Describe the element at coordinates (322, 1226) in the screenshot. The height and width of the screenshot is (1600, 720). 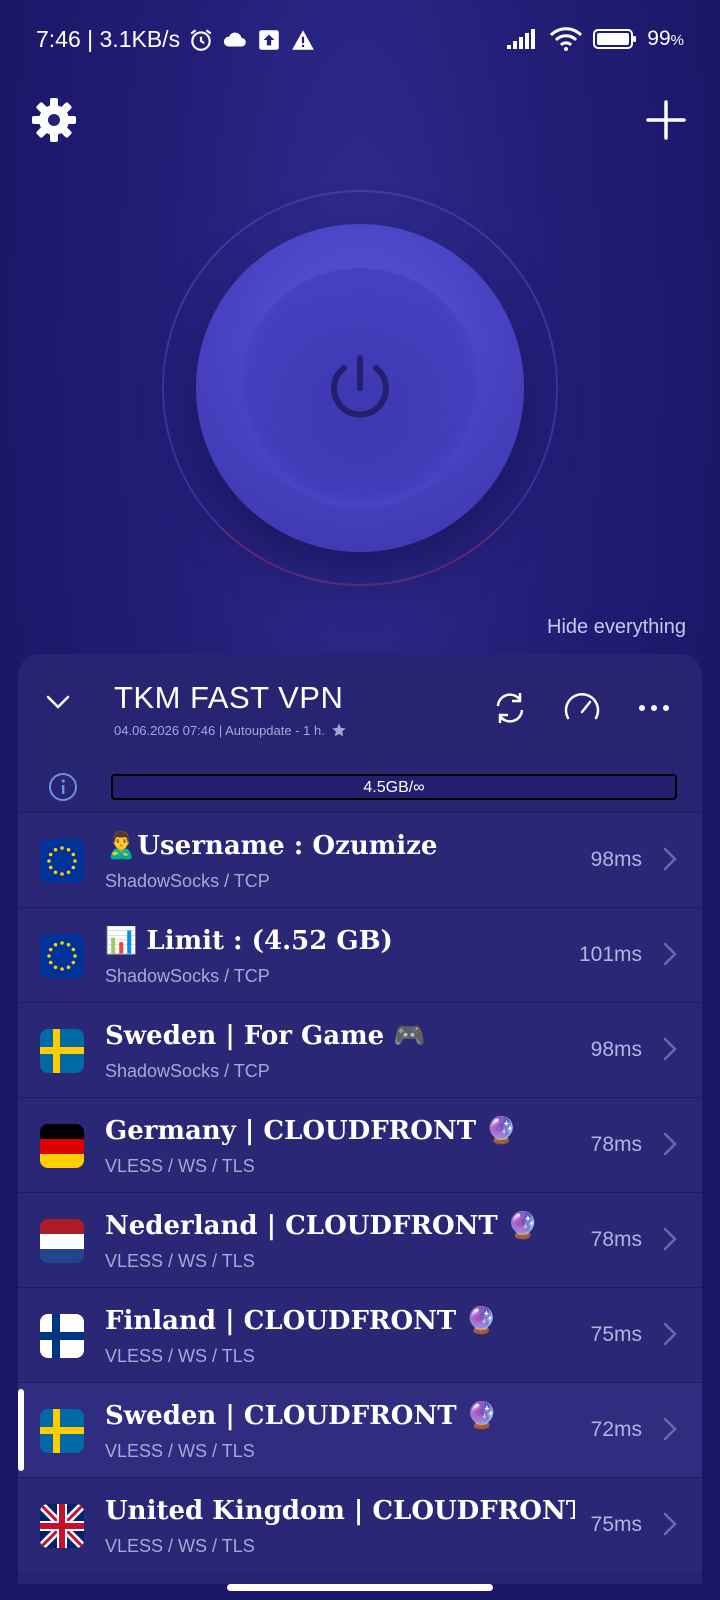
I see `server-name: Nederland | CLOUDFRONT 🔮` at that location.